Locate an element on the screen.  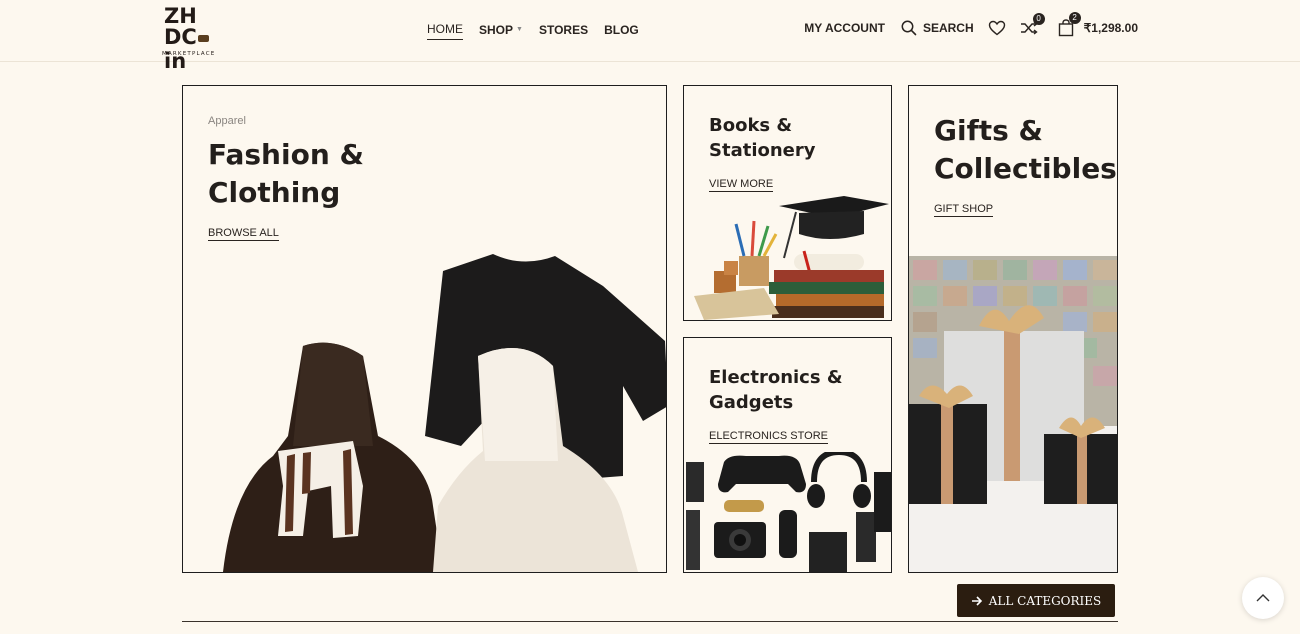
site-logo: ZH DCin MARKETPLACE is located at coordinates (193, 38).